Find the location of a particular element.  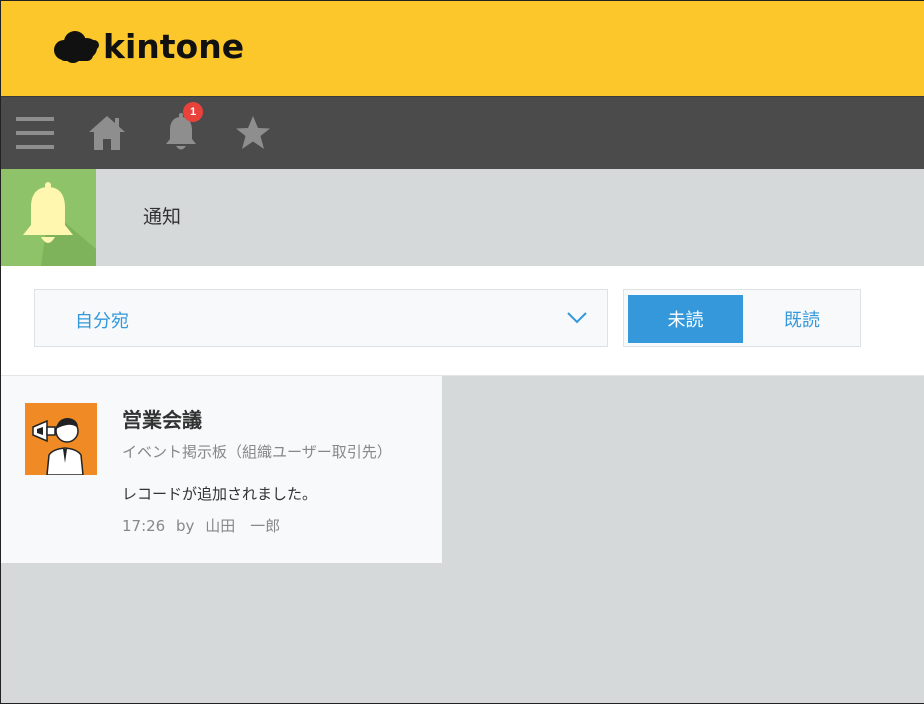

page-header: 通知 is located at coordinates (462, 217).